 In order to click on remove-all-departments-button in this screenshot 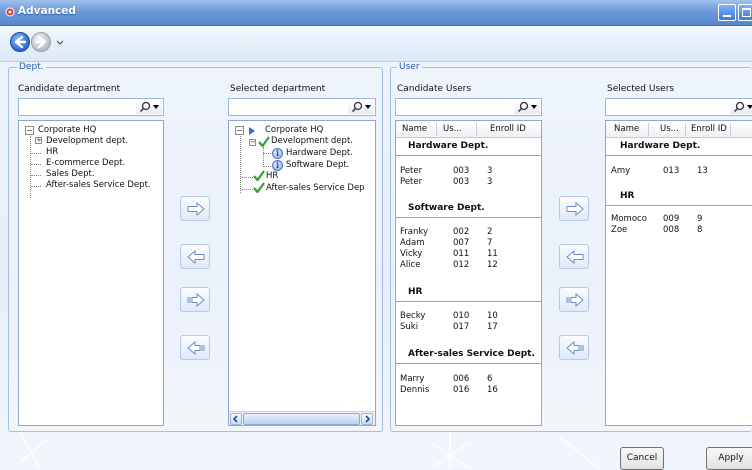, I will do `click(195, 347)`.